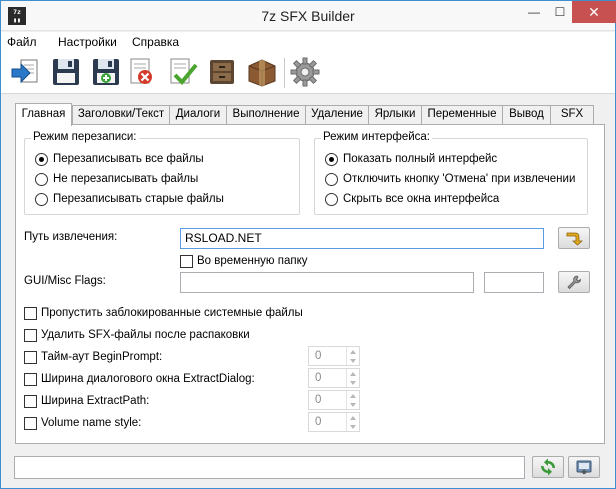  I want to click on browse-path-button, so click(574, 238).